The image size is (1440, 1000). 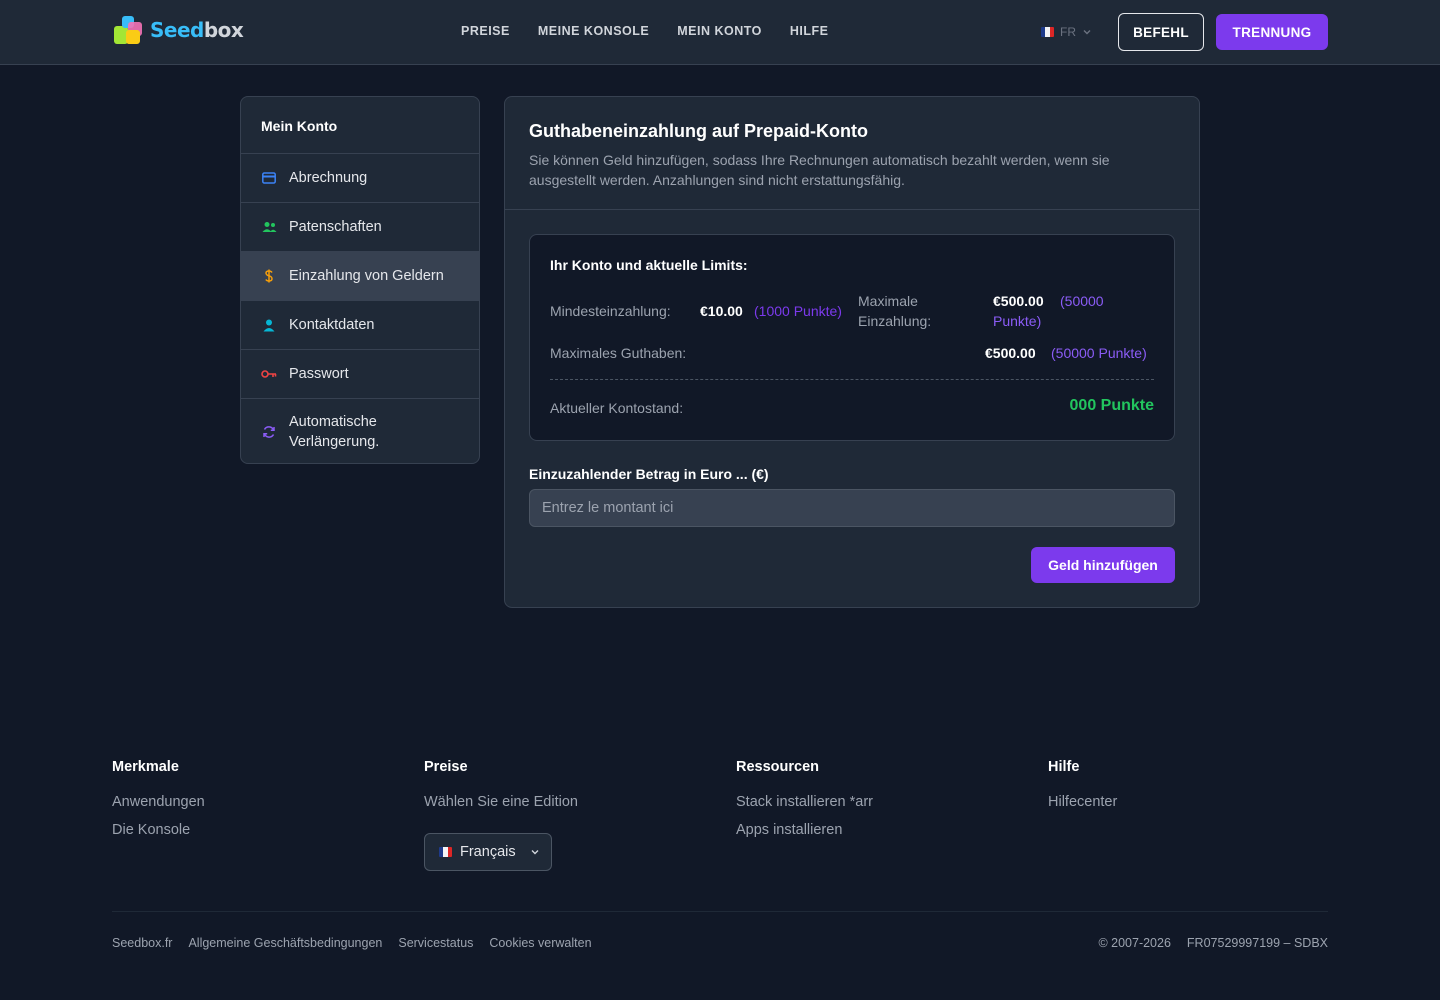 What do you see at coordinates (1099, 353) in the screenshot?
I see `max-balance-points: (50000 Punkte)` at bounding box center [1099, 353].